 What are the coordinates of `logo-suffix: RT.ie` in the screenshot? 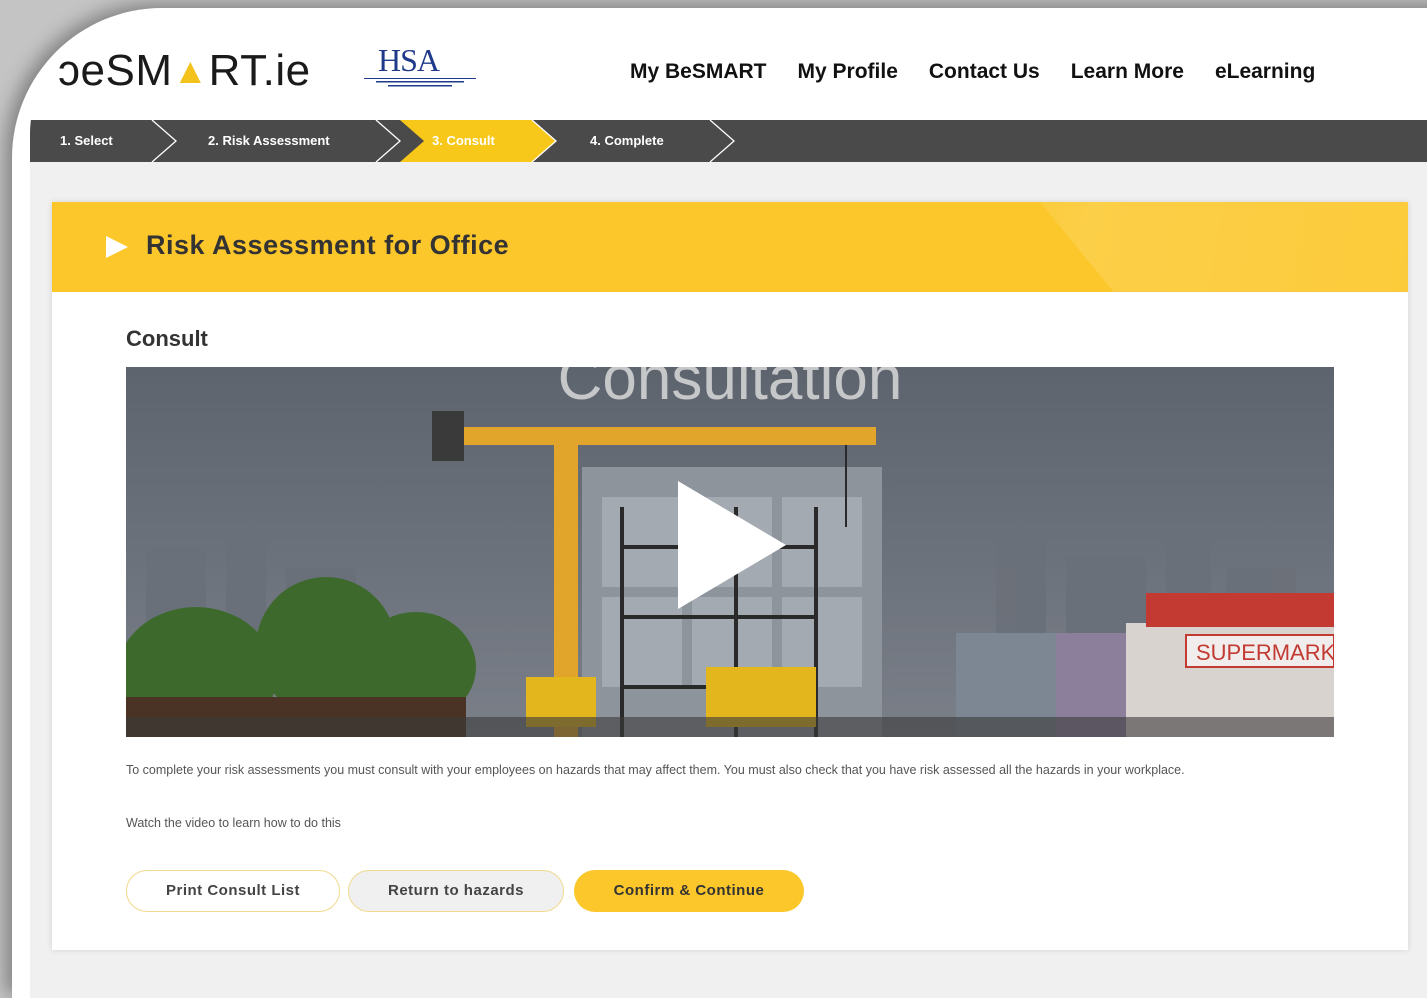 It's located at (259, 70).